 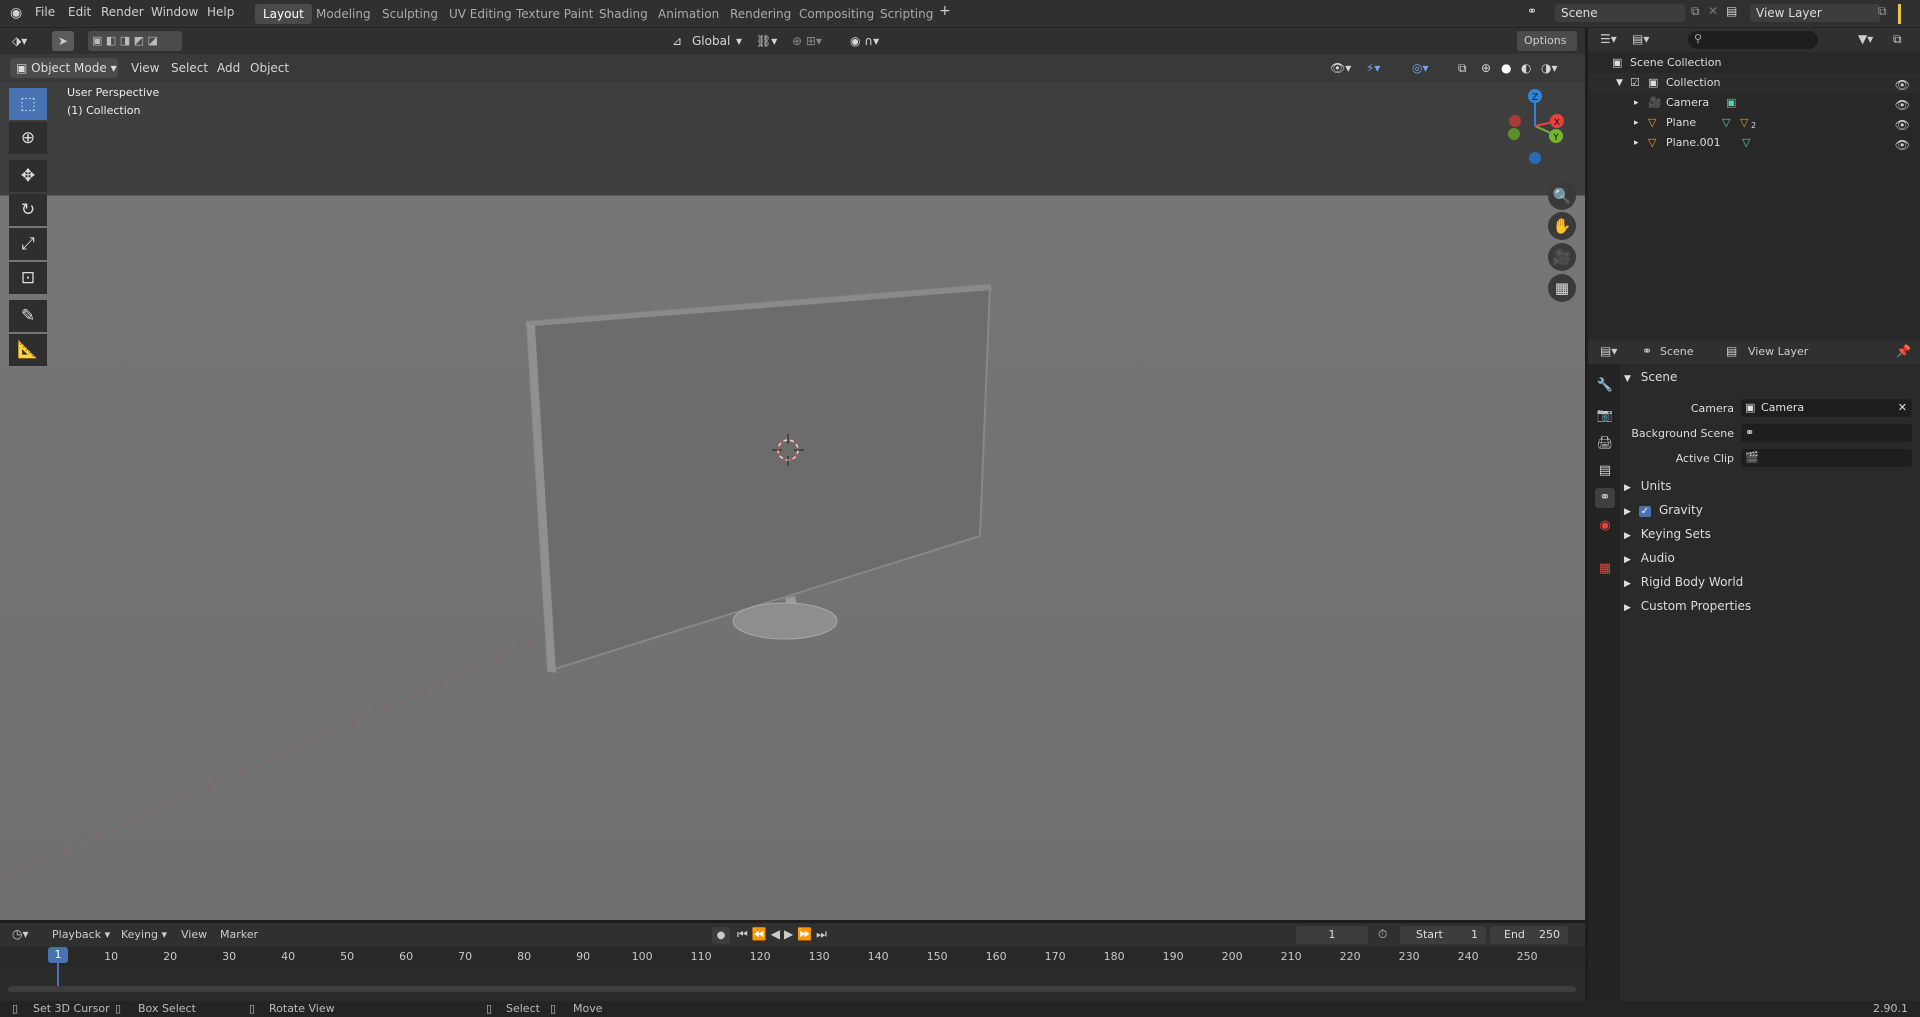 What do you see at coordinates (343, 14) in the screenshot?
I see `tab-modeling: Modeling` at bounding box center [343, 14].